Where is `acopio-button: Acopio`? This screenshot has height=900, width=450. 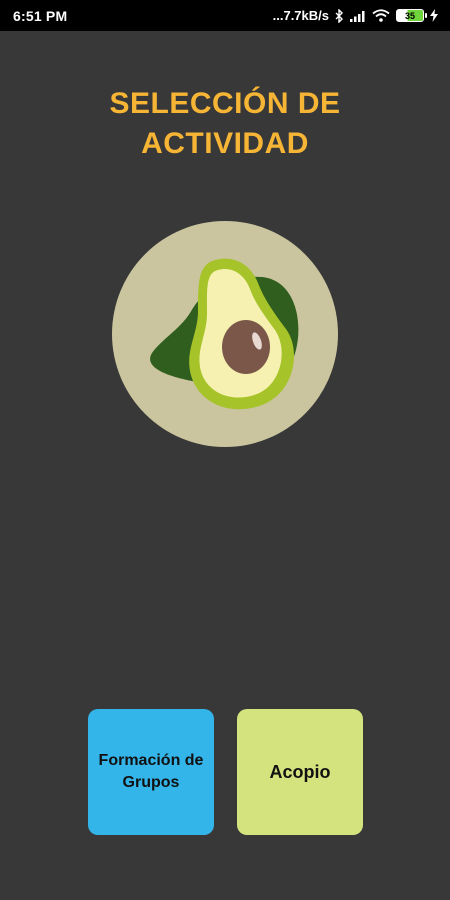 acopio-button: Acopio is located at coordinates (300, 772).